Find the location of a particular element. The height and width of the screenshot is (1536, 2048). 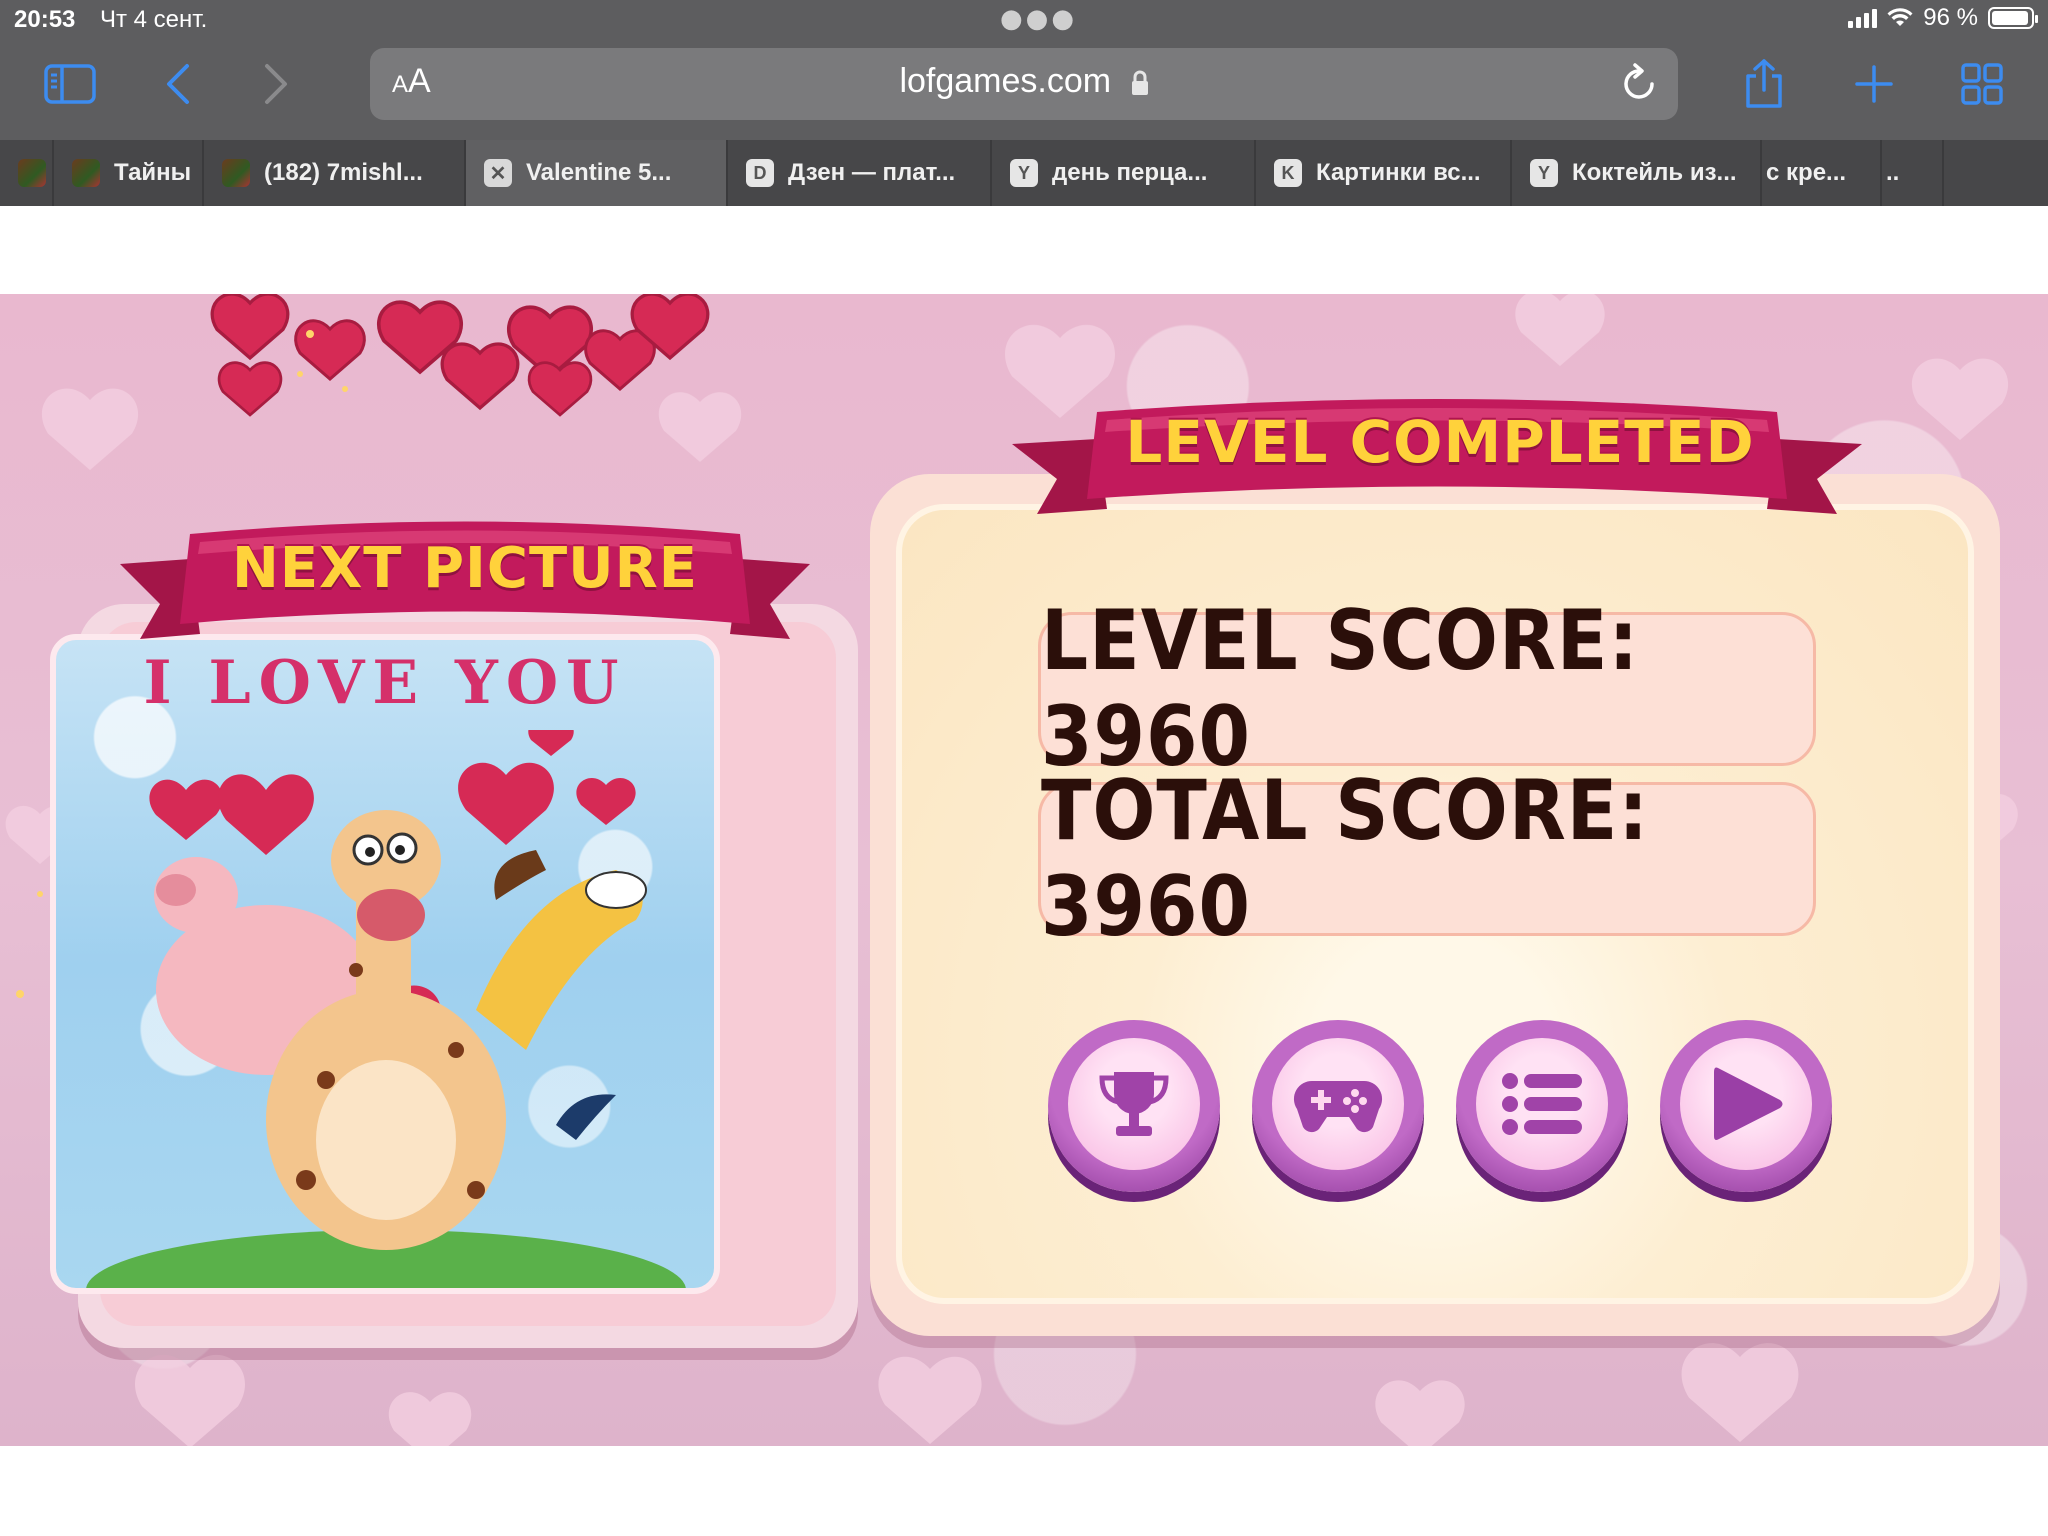

multitasking-dots-icon: ●●● is located at coordinates (1038, 19).